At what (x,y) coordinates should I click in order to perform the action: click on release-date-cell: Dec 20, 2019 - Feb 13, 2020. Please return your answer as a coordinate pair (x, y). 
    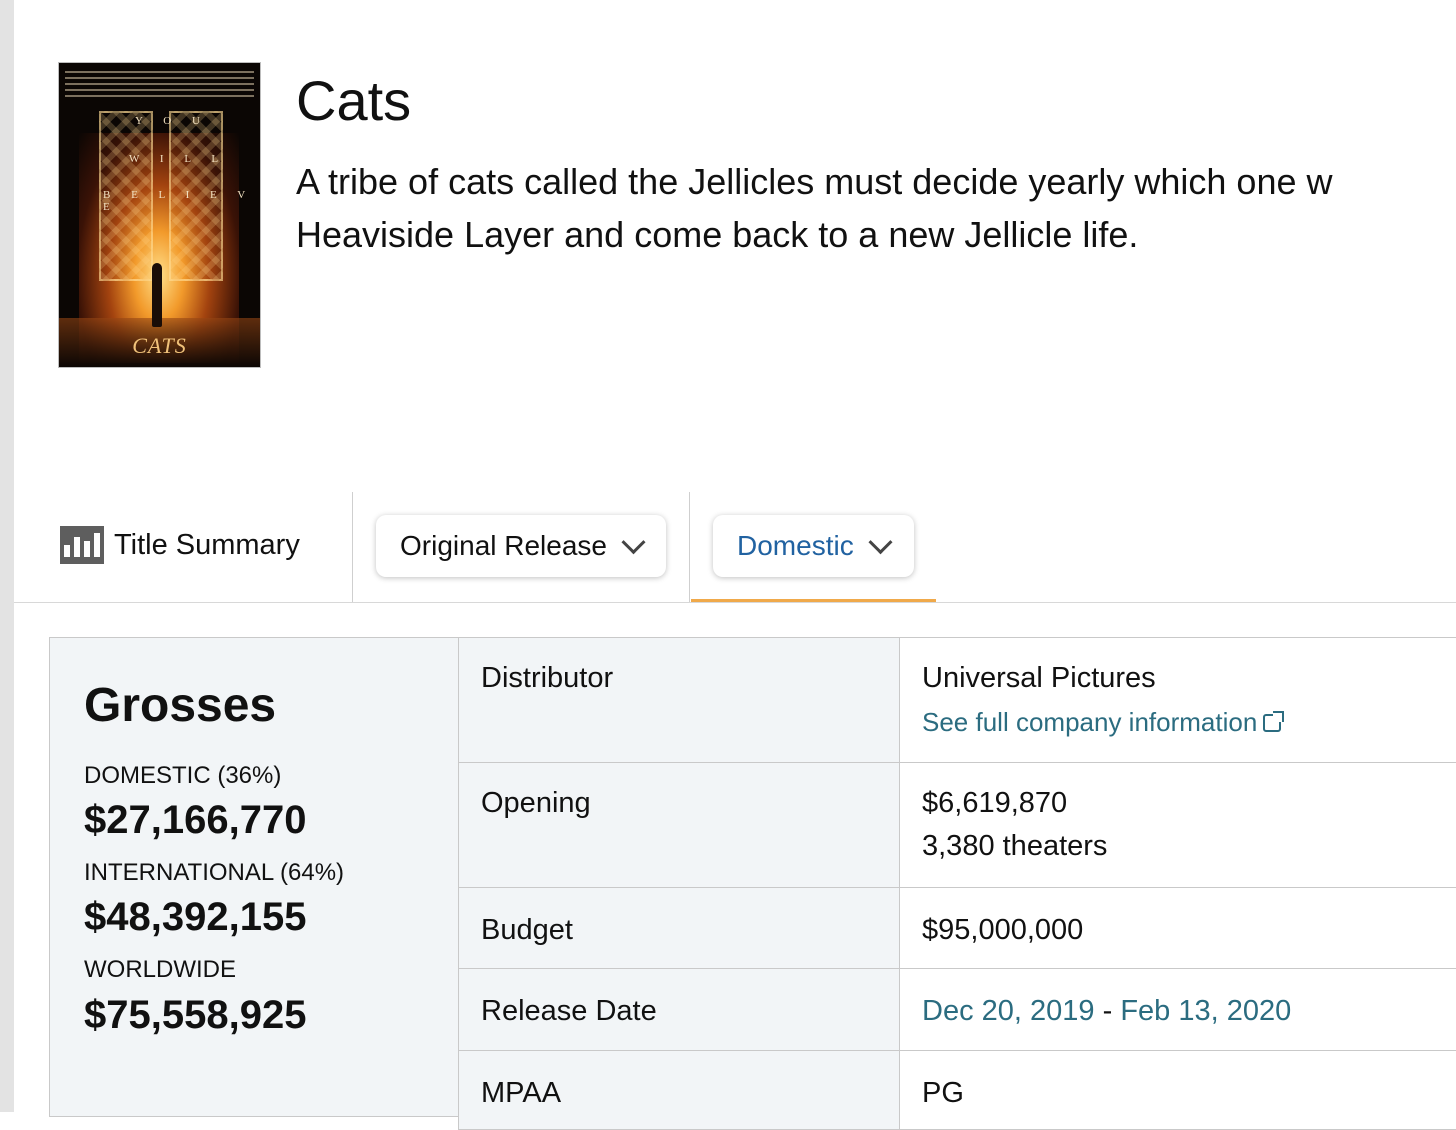
    Looking at the image, I should click on (1177, 1009).